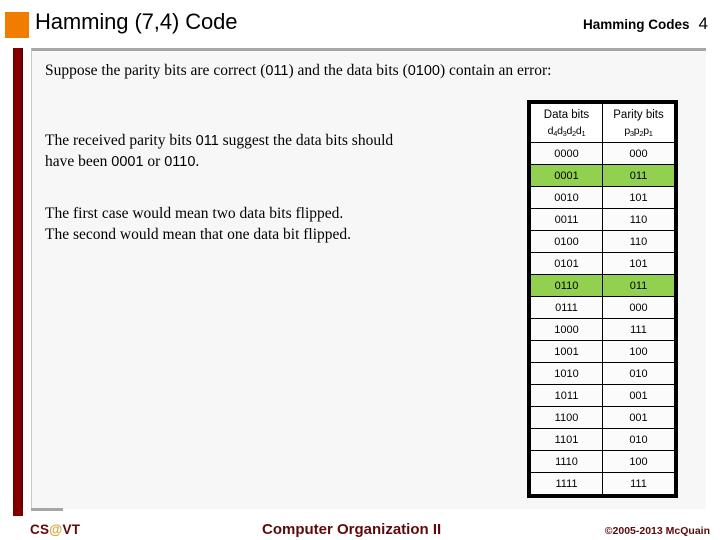  Describe the element at coordinates (496, 70) in the screenshot. I see `intro-suffix: ) contain an error:` at that location.